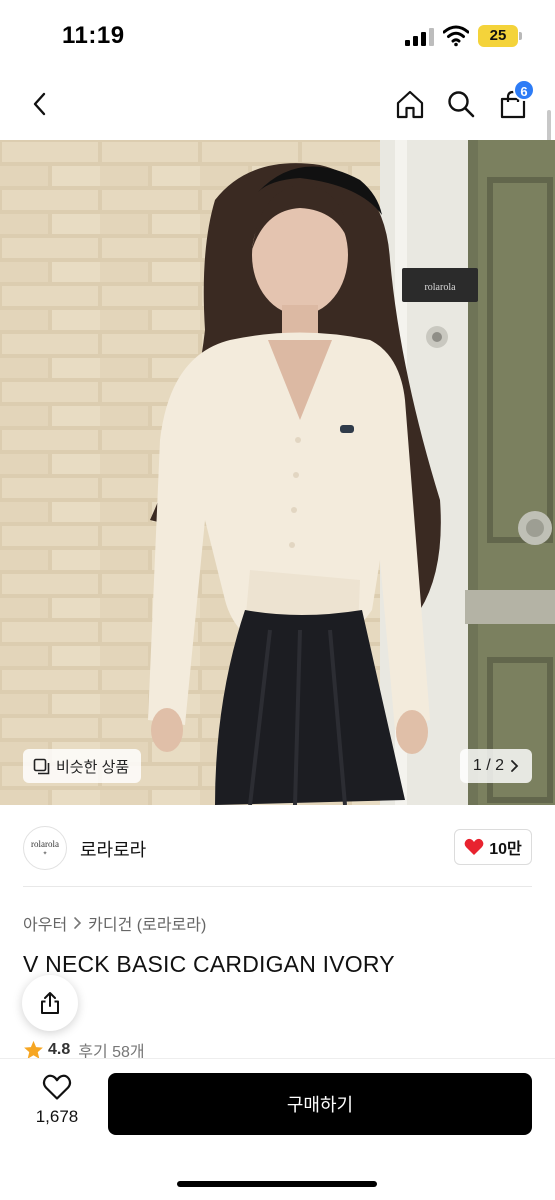 The image size is (555, 1200). I want to click on breadcrumb-item-outer: 아우터, so click(45, 923).